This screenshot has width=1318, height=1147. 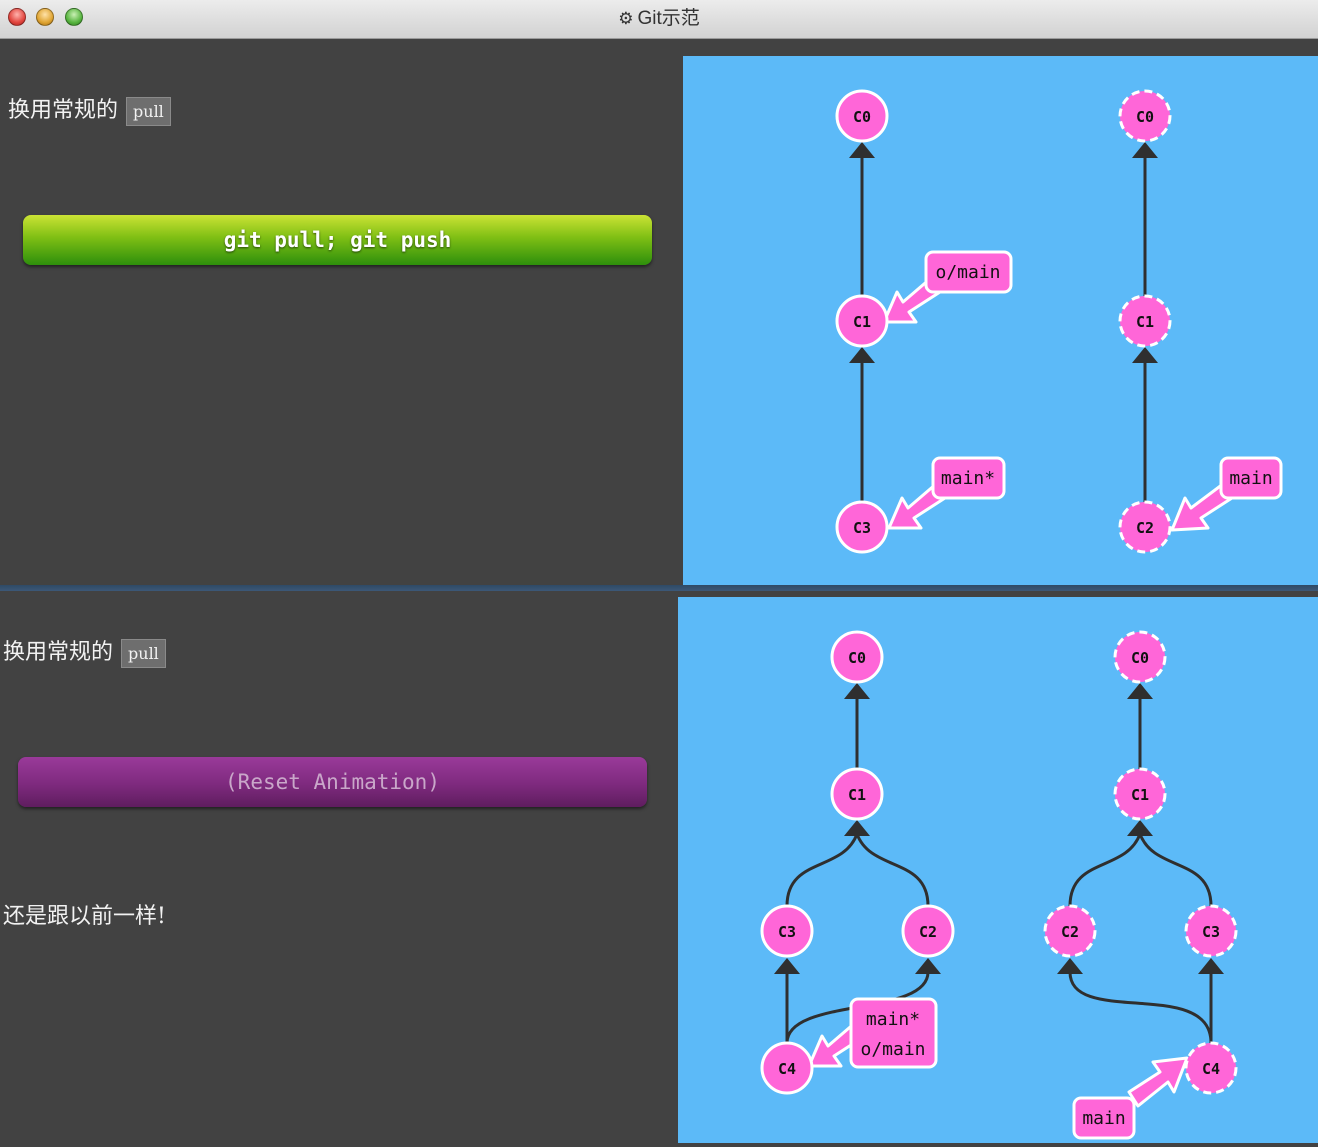 I want to click on branch-label-main-star: main*, so click(x=968, y=478).